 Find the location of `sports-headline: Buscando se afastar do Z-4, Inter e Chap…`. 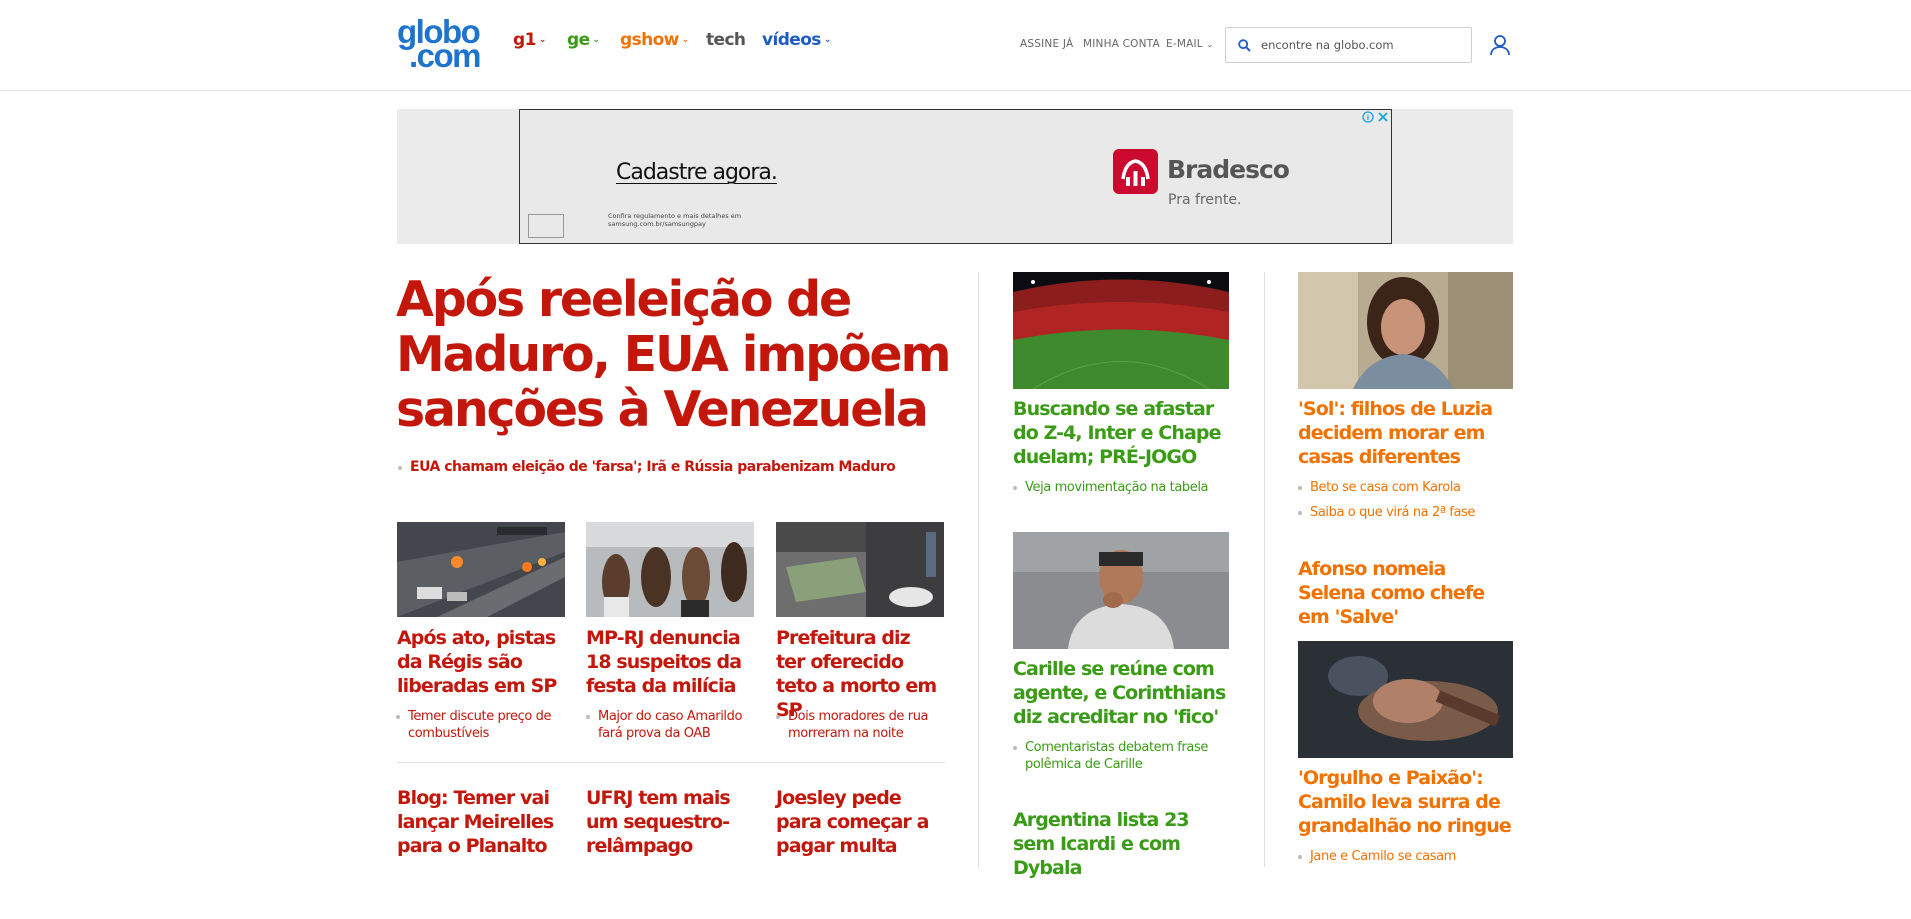

sports-headline: Buscando se afastar do Z-4, Inter e Chap… is located at coordinates (1123, 433).